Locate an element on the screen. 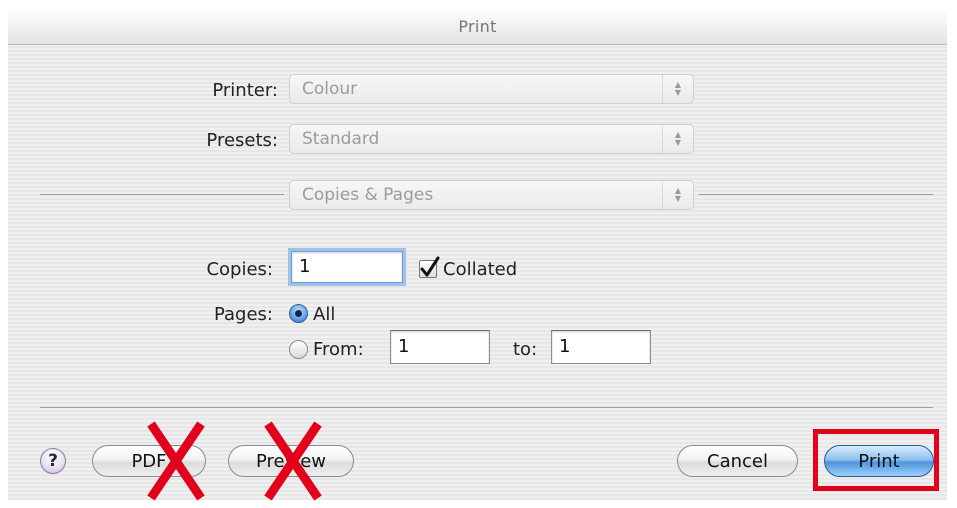  separator-left is located at coordinates (162, 194).